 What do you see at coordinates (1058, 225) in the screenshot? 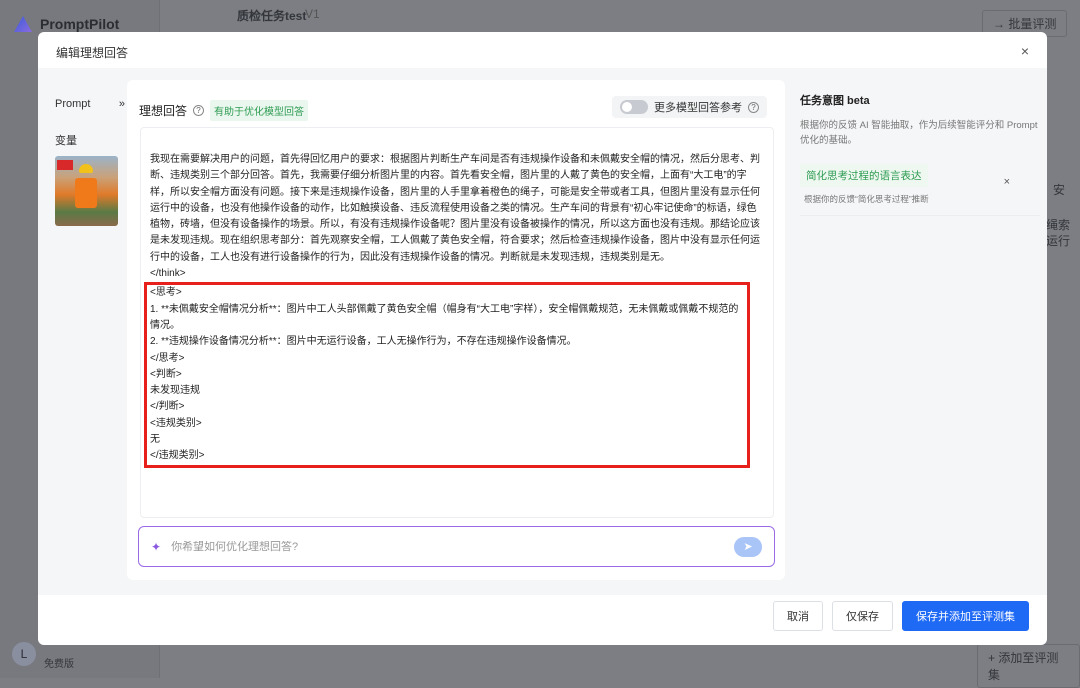
I see `bg-text: 绳索` at bounding box center [1058, 225].